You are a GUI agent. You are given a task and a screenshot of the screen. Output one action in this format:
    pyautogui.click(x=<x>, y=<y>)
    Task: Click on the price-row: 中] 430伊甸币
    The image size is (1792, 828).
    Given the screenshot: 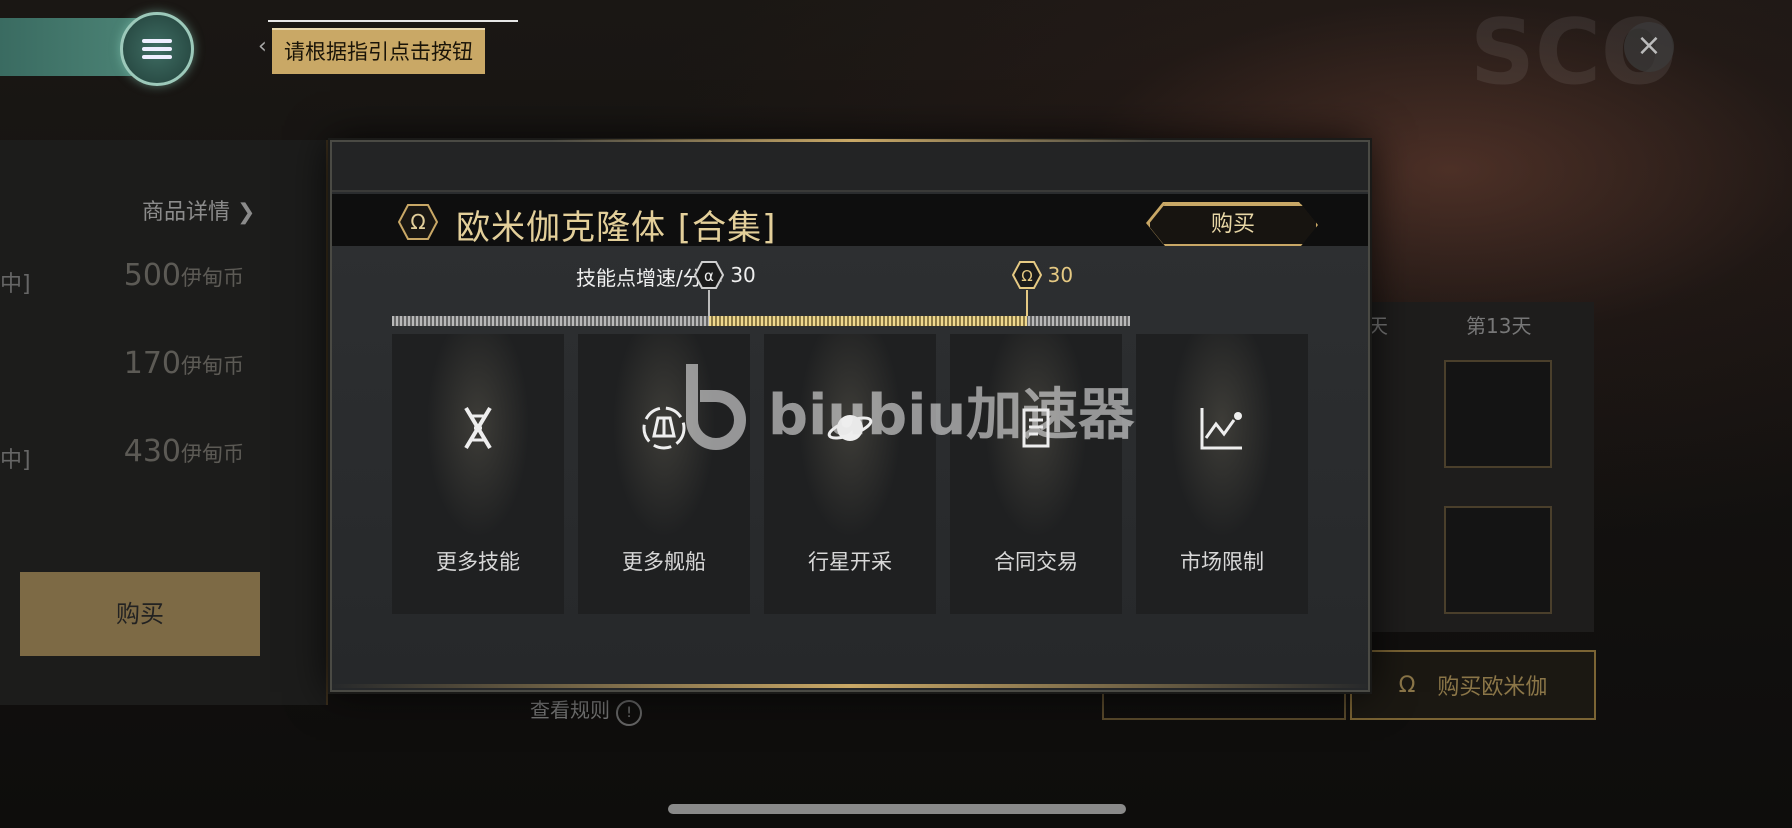 What is the action you would take?
    pyautogui.click(x=130, y=455)
    